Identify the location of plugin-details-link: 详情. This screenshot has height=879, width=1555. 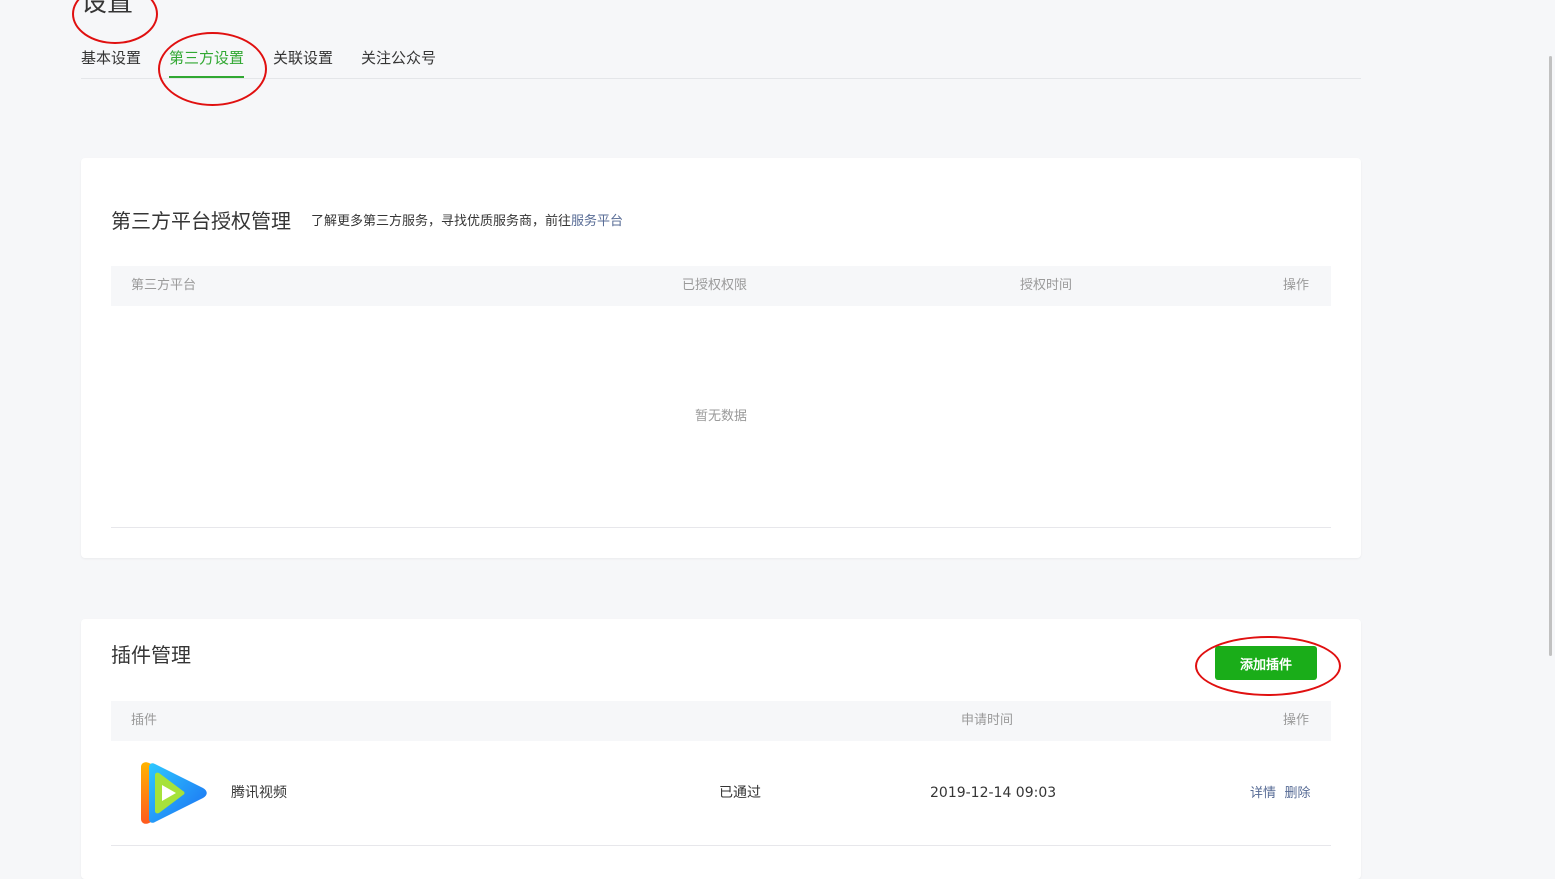
(1263, 793).